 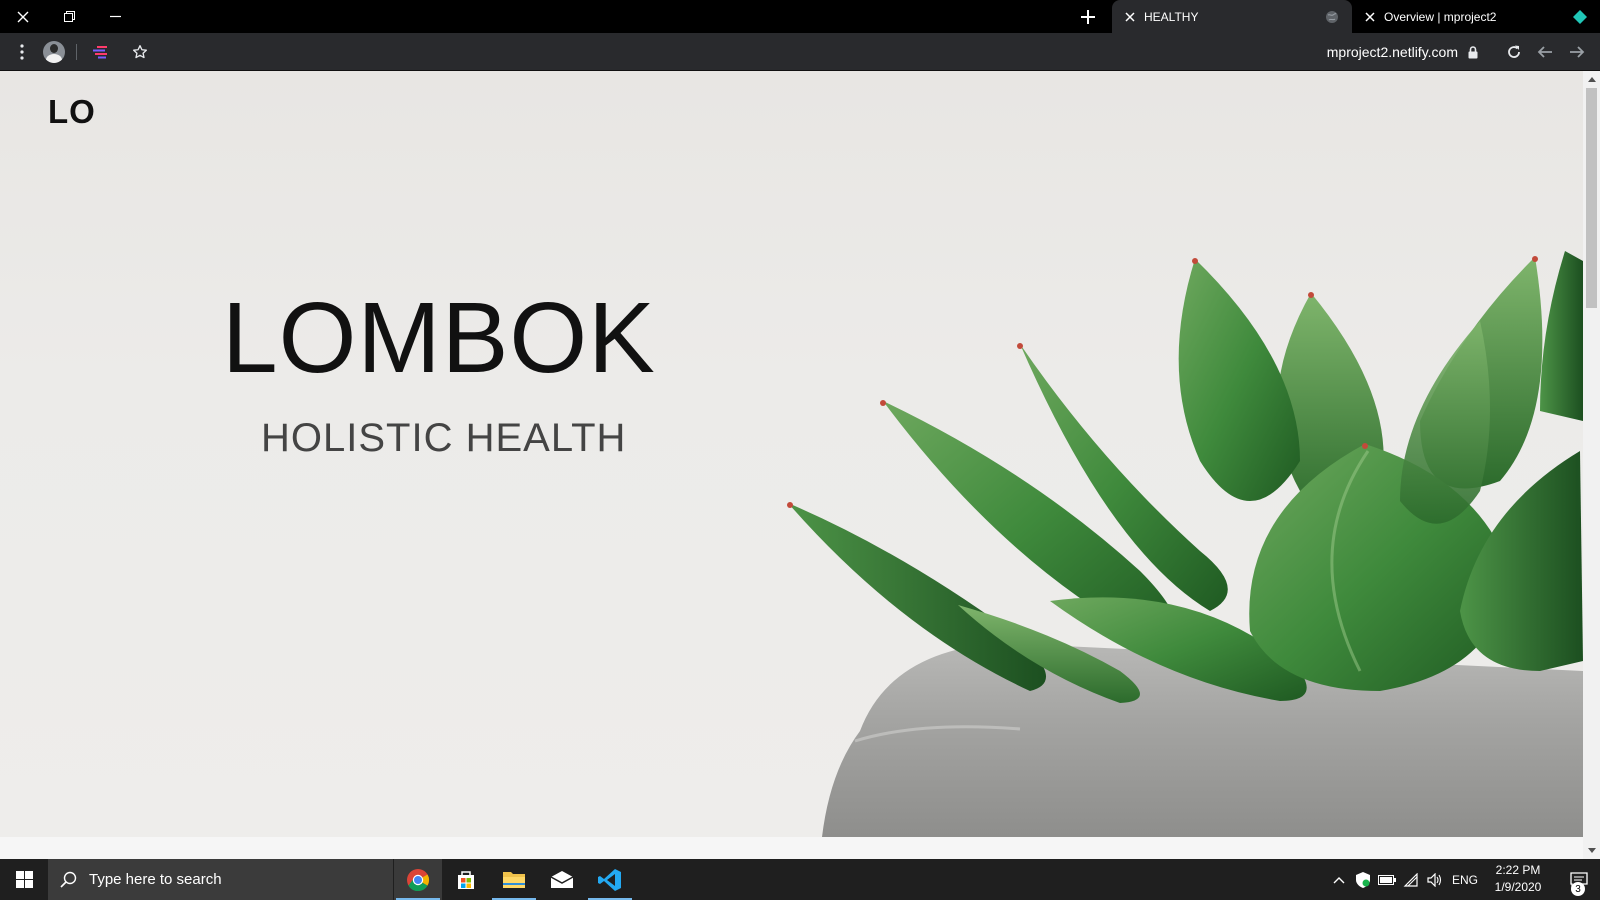 What do you see at coordinates (439, 338) in the screenshot?
I see `hero-title: LOMBOK` at bounding box center [439, 338].